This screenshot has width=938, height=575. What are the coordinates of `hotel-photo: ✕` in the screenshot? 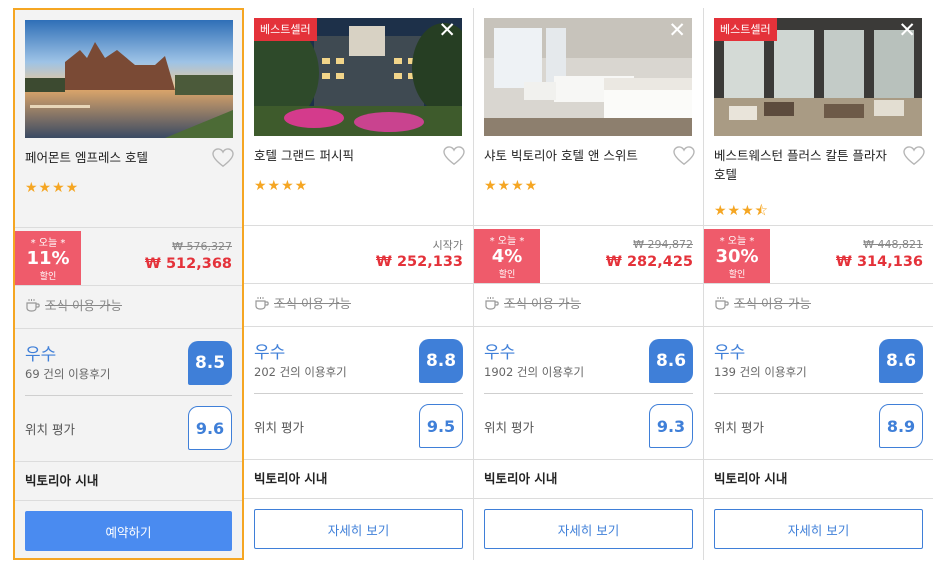 It's located at (588, 77).